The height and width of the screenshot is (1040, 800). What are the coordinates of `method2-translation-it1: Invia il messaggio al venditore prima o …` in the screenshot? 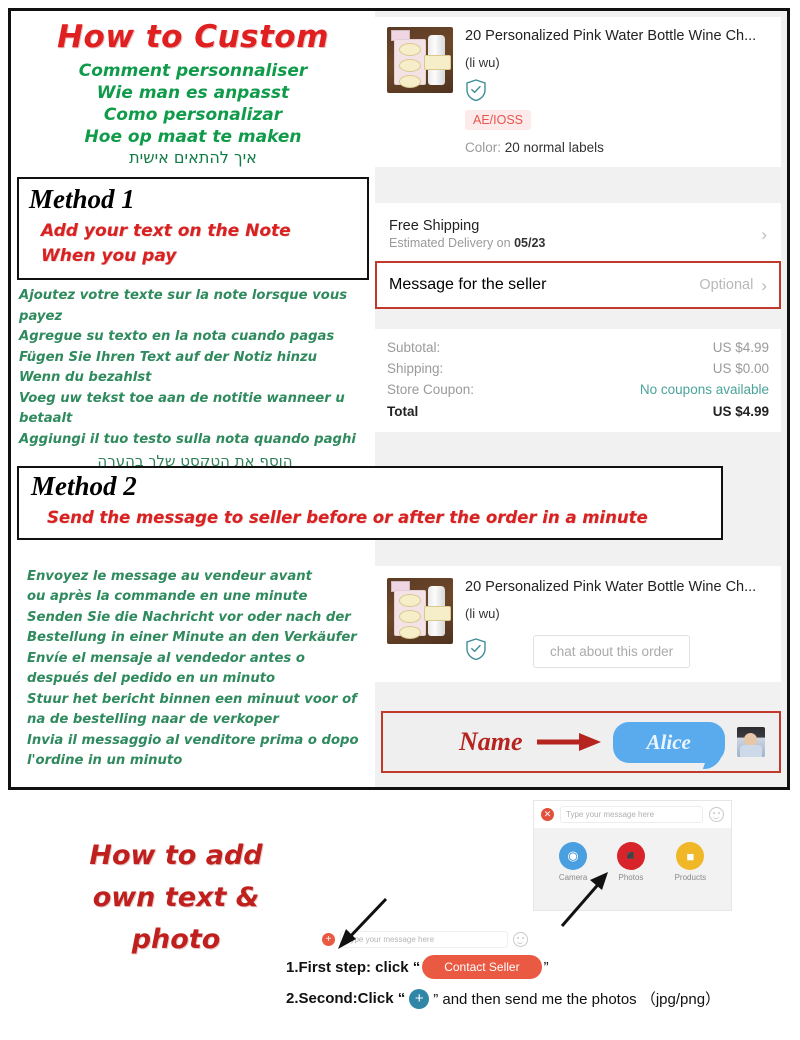 It's located at (193, 740).